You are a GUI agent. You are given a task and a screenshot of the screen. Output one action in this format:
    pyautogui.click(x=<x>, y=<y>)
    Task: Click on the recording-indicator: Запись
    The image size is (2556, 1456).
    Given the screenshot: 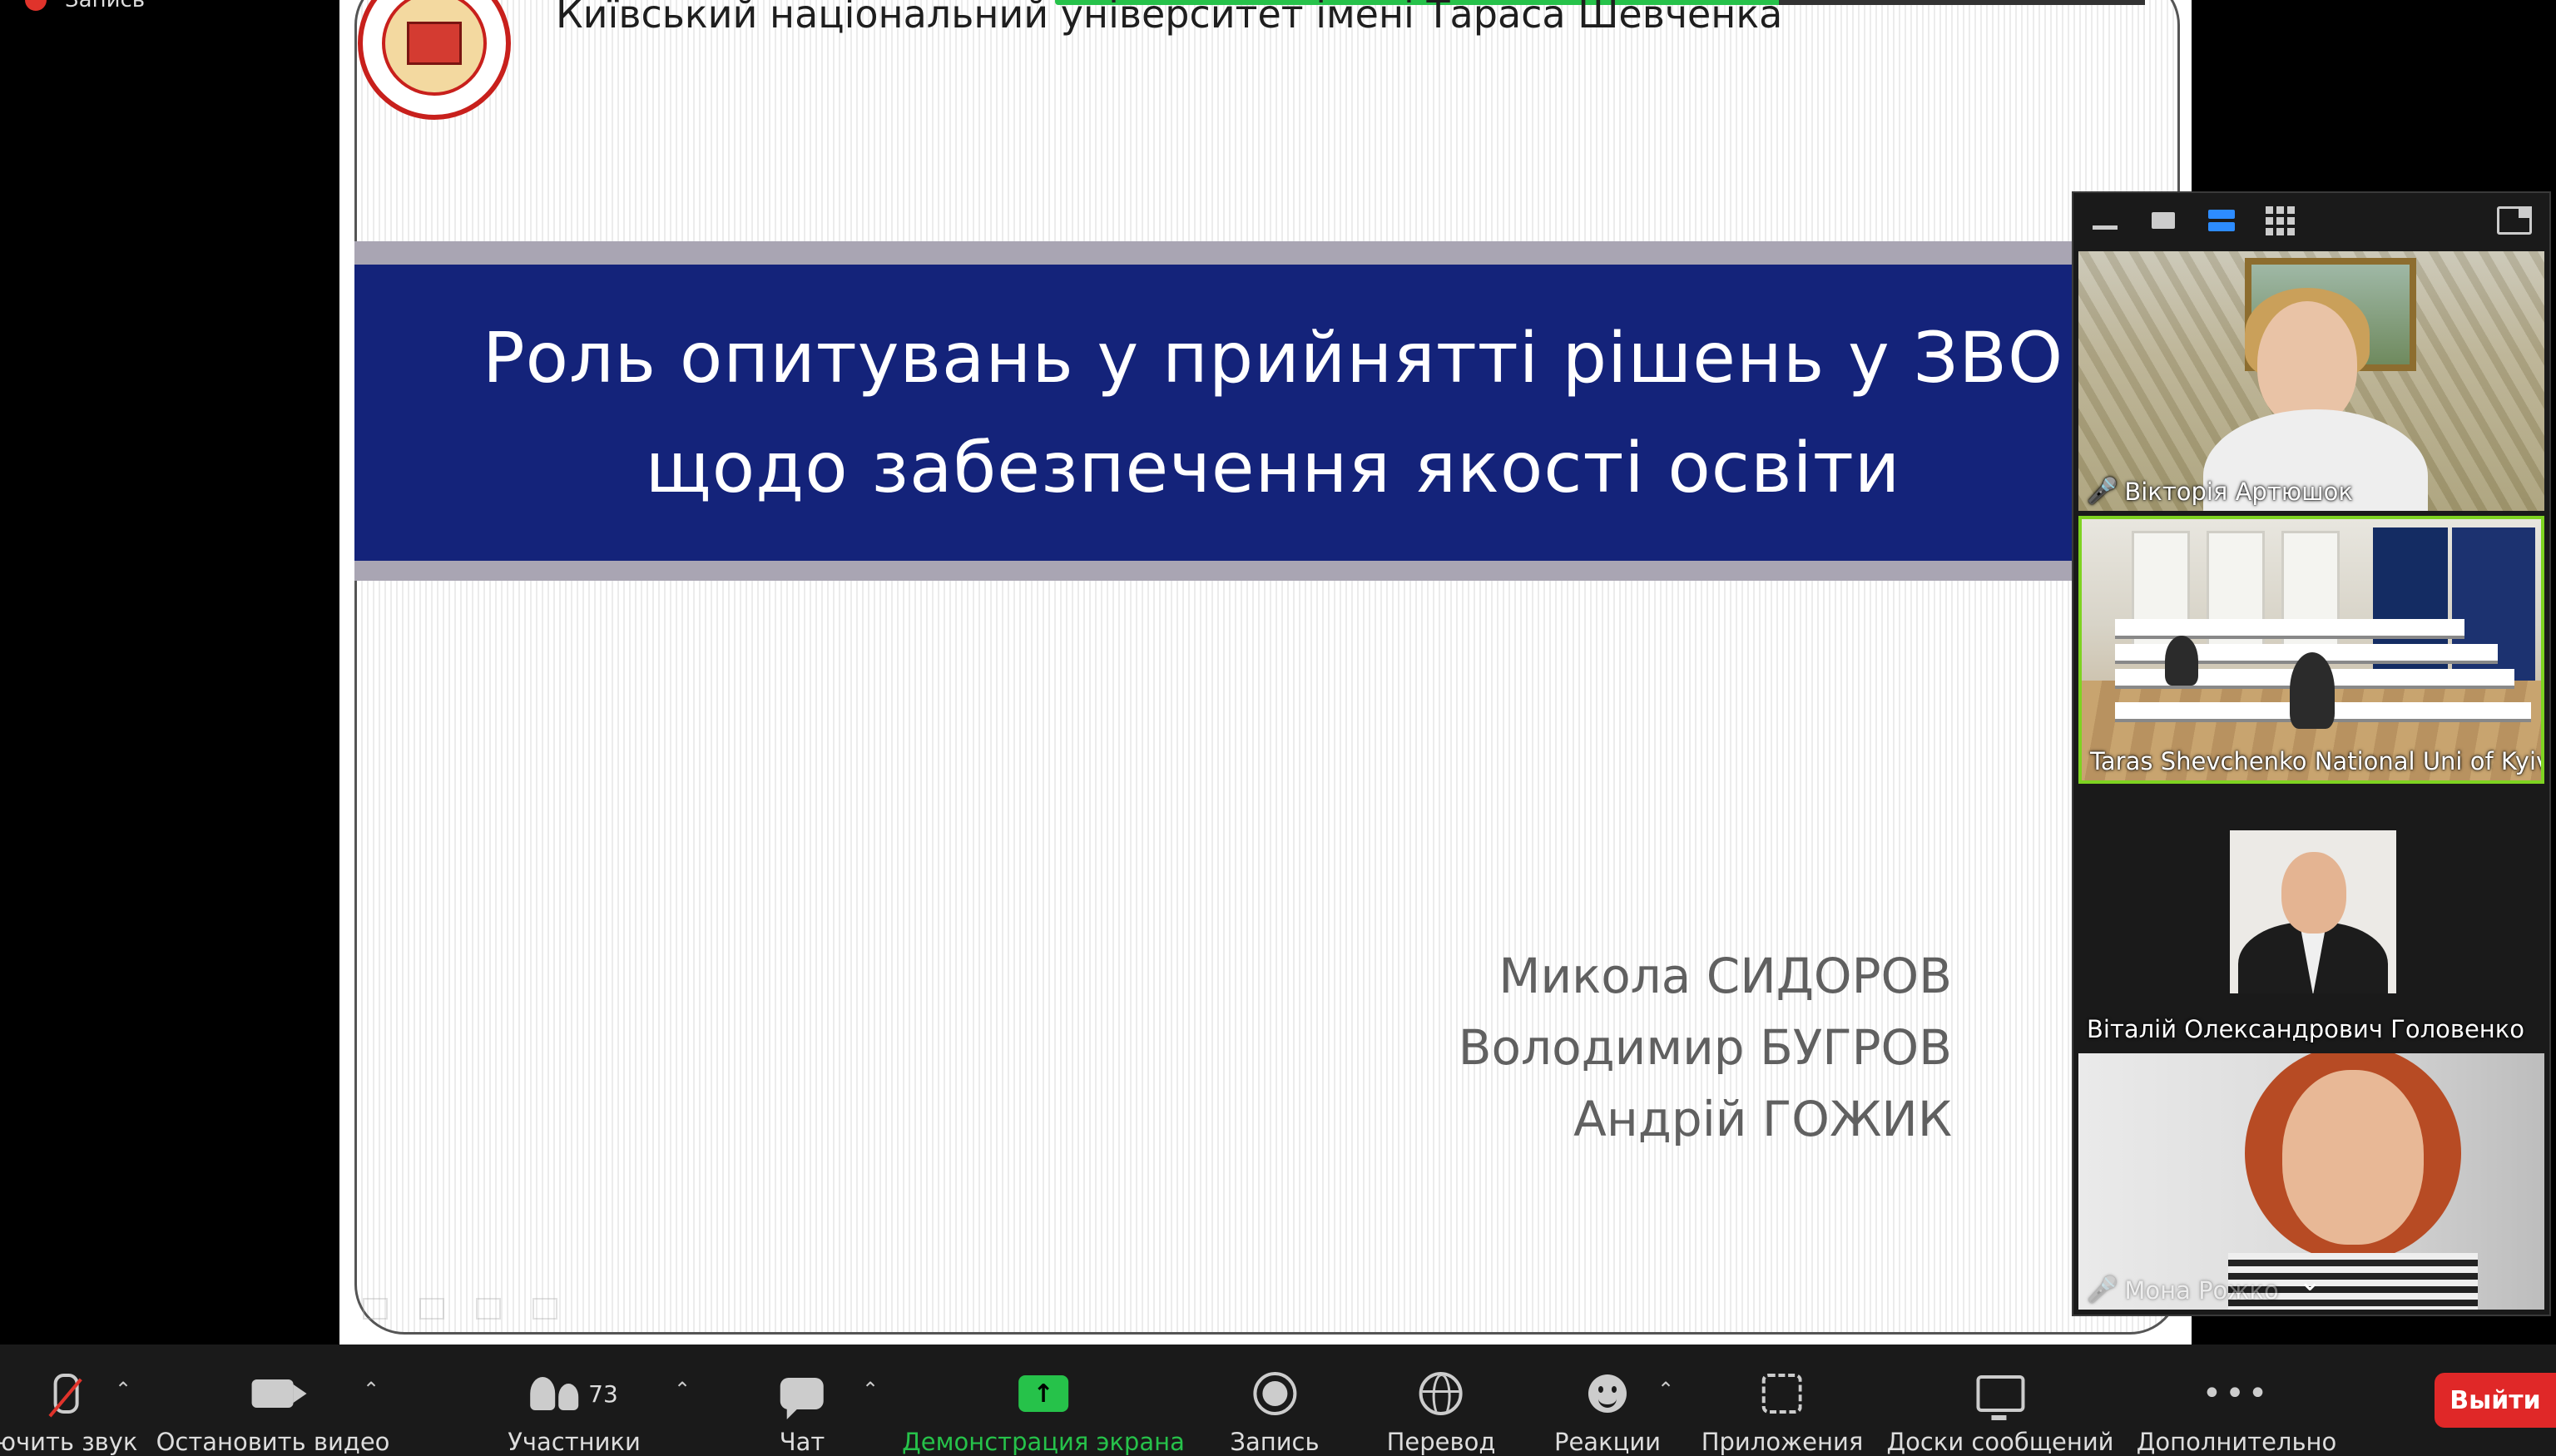 What is the action you would take?
    pyautogui.click(x=85, y=6)
    